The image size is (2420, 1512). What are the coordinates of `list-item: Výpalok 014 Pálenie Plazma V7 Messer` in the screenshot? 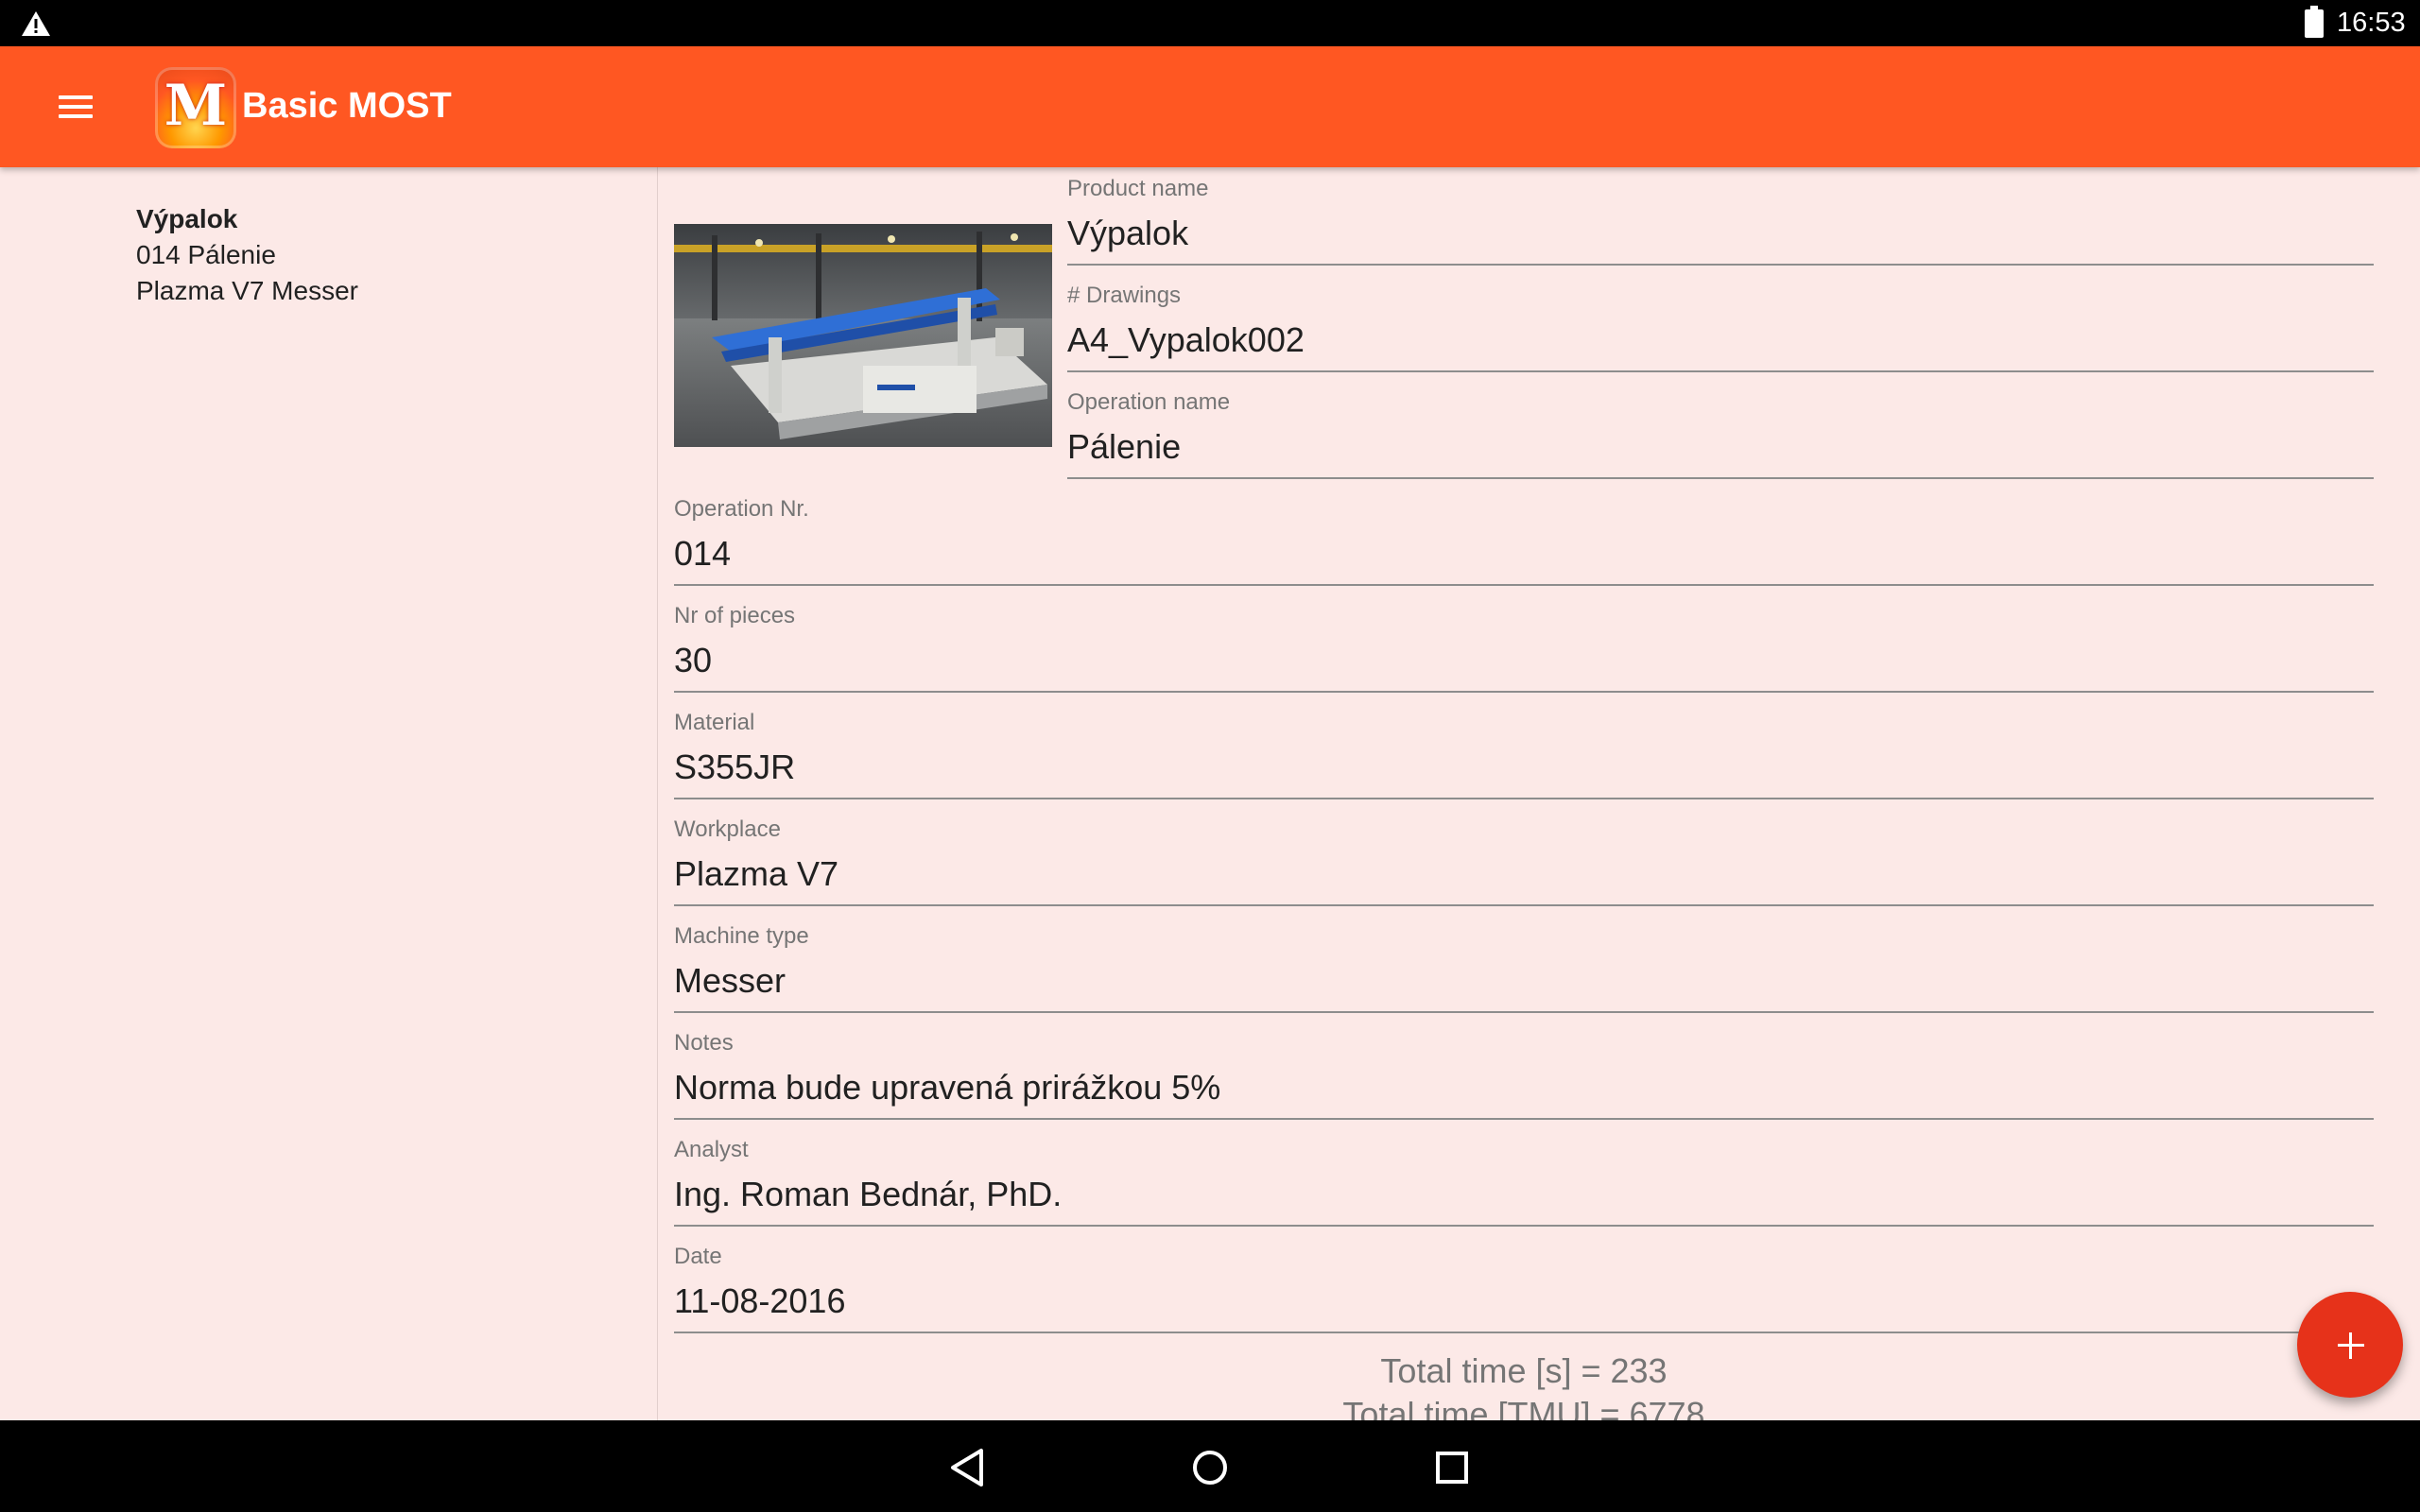 It's located at (247, 255).